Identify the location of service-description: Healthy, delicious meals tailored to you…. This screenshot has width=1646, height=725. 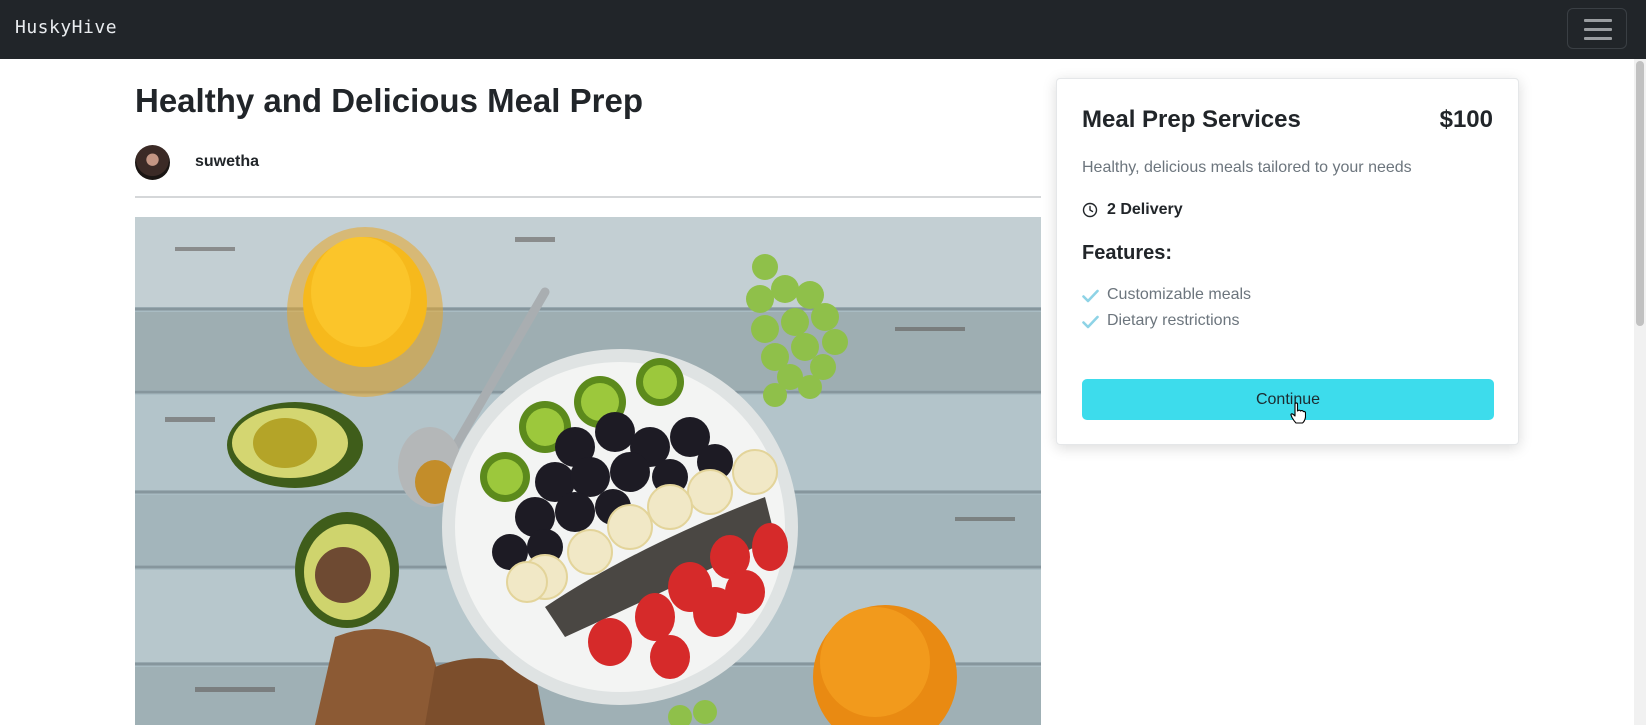
(1247, 167).